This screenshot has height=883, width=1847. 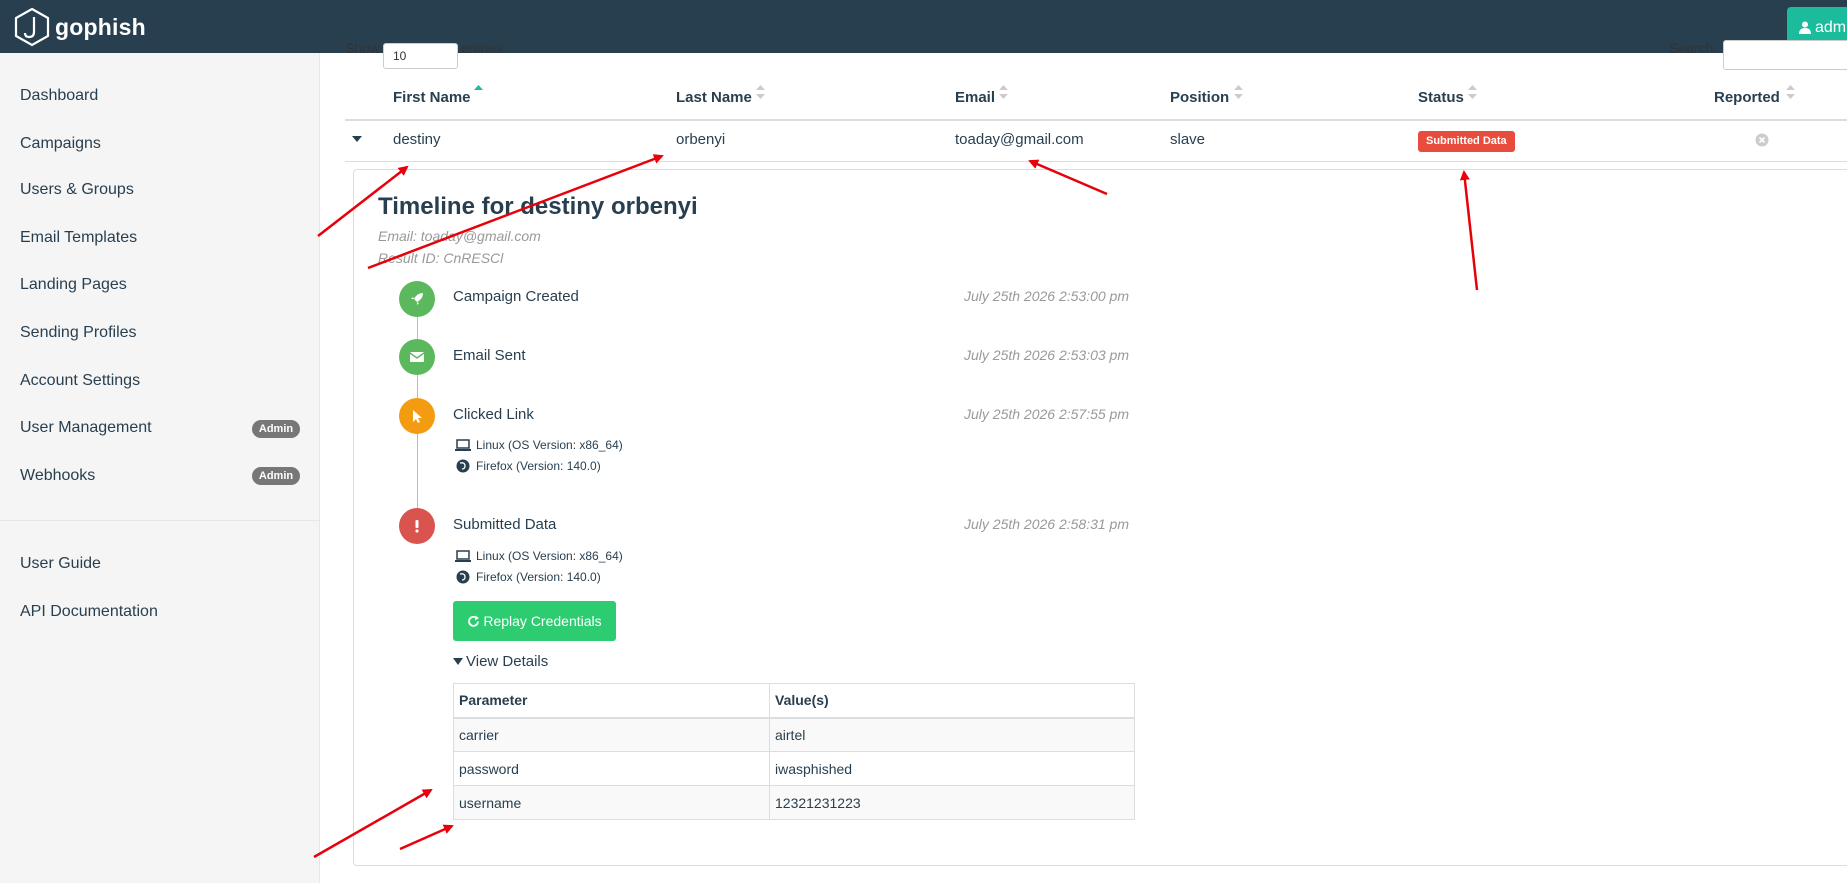 I want to click on timeline-event-time: July 25th 2026 2:53:03 pm, so click(x=1047, y=355).